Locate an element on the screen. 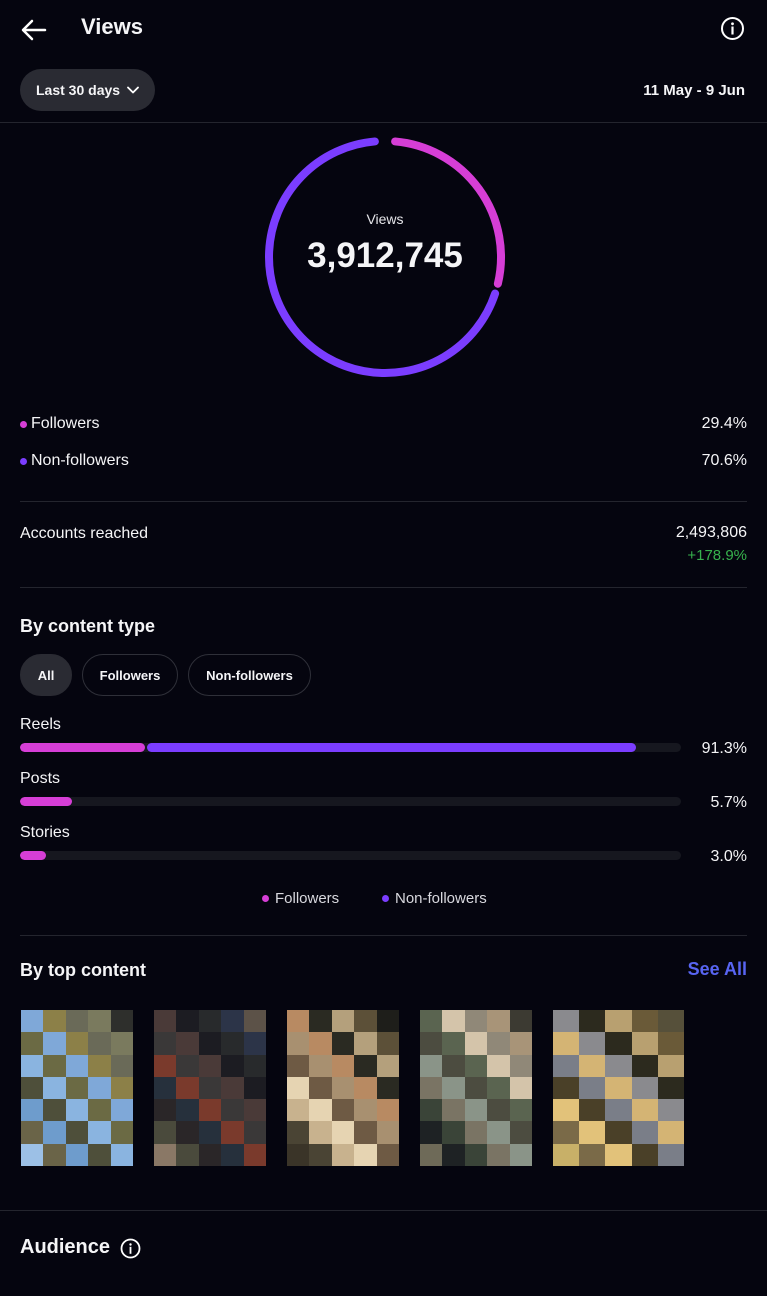  date-range-selector: Last 30 days is located at coordinates (88, 90).